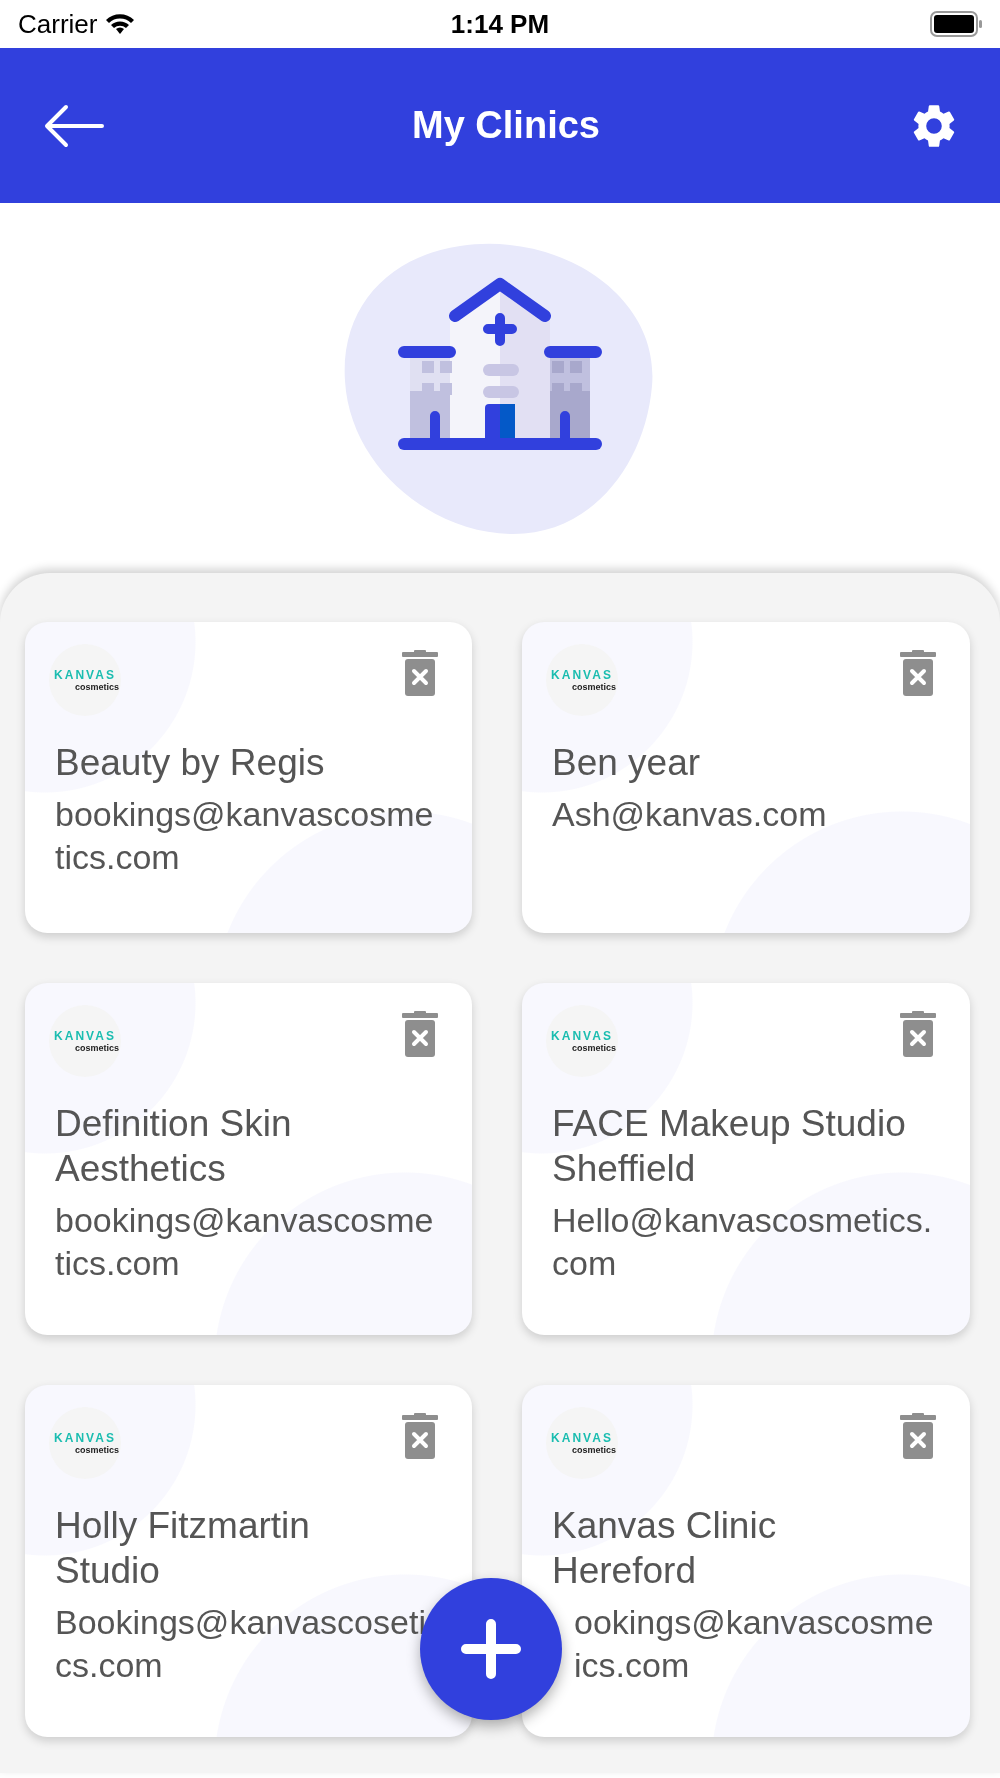  I want to click on back-arrow-icon, so click(74, 125).